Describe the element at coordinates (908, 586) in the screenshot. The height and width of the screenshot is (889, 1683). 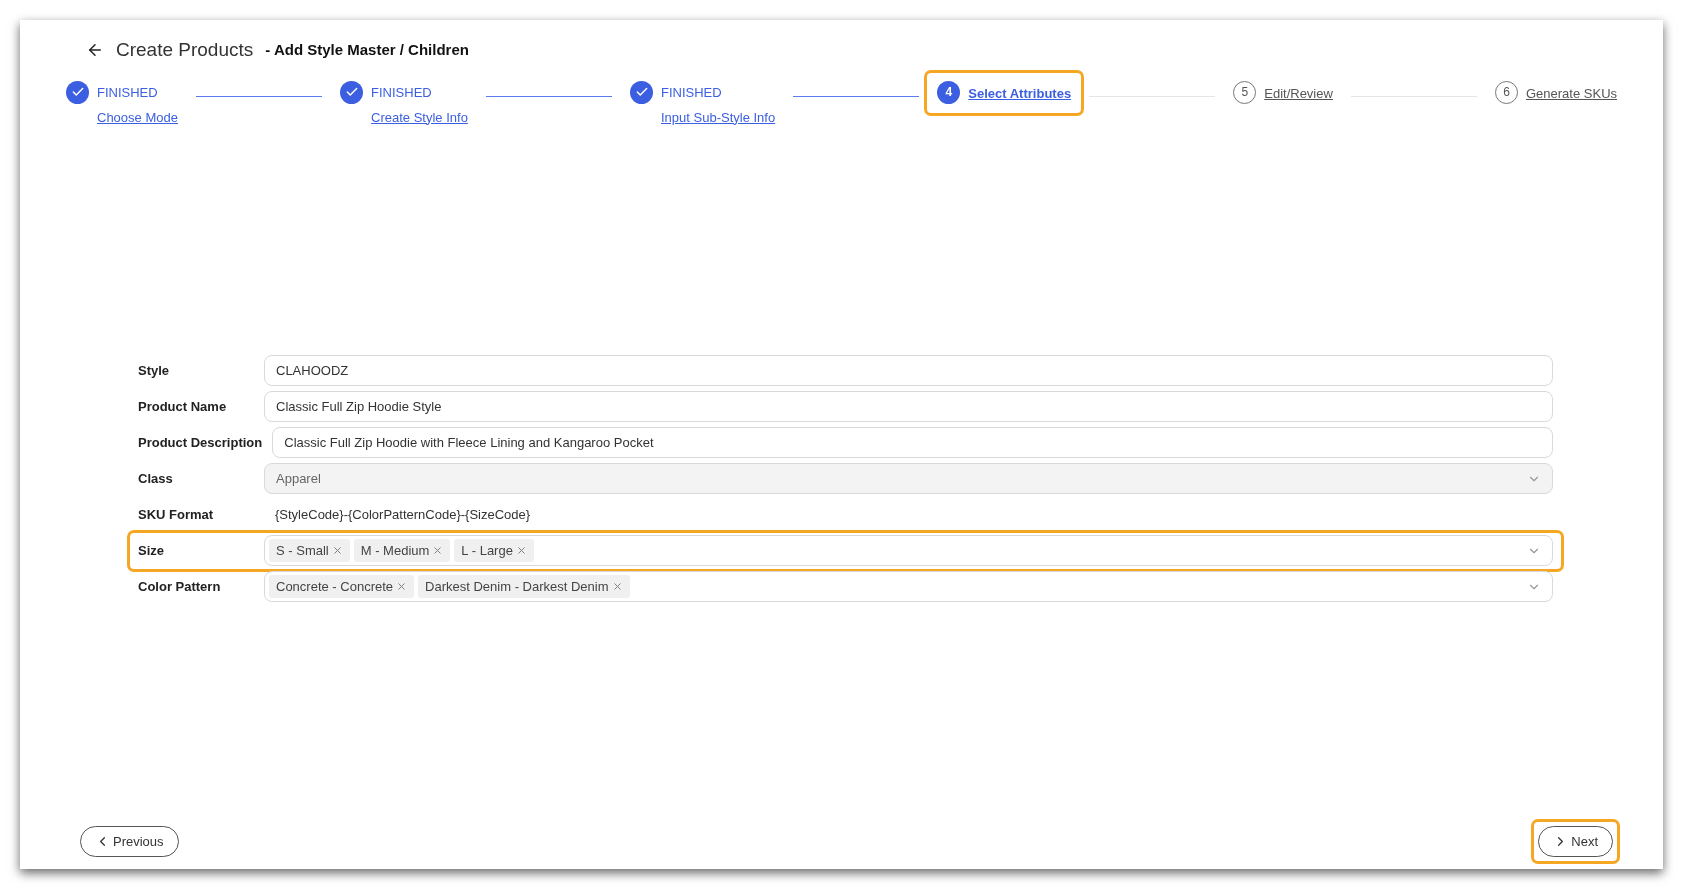
I see `multi-select-field: Concrete - Concrete Darkest Denim - Darkest Denim` at that location.